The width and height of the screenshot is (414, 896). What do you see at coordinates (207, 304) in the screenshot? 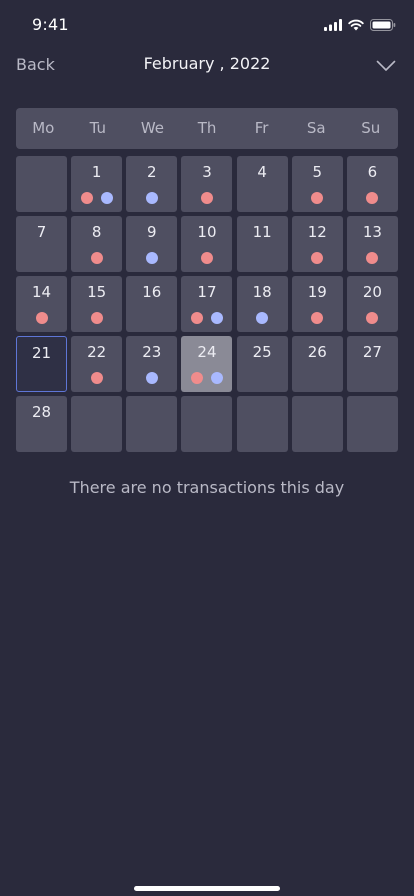
I see `calendar-day-17: 17` at bounding box center [207, 304].